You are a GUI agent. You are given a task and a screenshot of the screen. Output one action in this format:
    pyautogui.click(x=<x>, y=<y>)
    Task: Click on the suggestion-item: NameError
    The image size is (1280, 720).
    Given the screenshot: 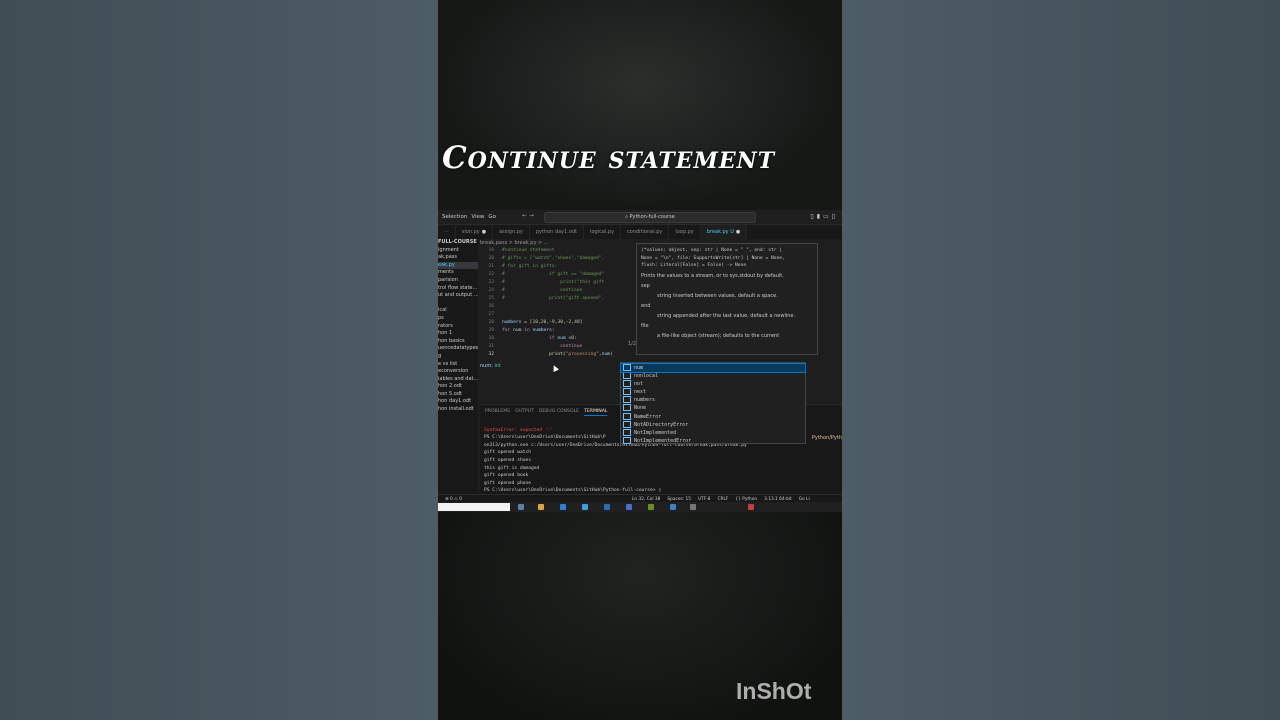 What is the action you would take?
    pyautogui.click(x=713, y=416)
    